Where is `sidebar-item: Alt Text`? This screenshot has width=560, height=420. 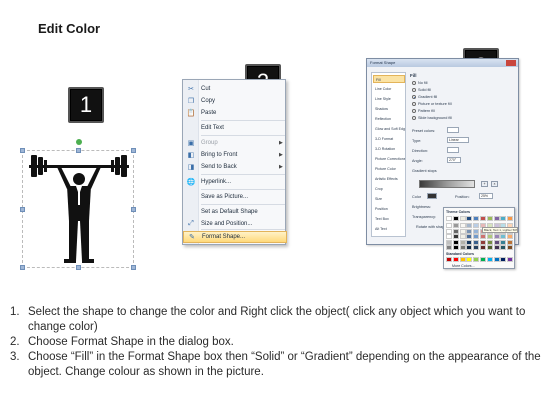 sidebar-item: Alt Text is located at coordinates (389, 229).